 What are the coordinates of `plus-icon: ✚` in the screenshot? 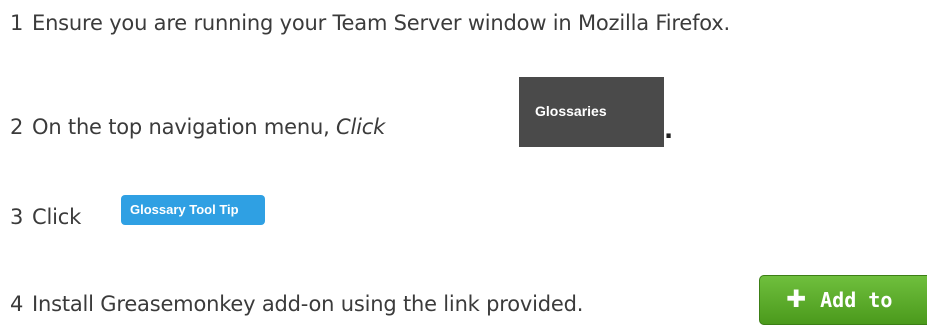 It's located at (796, 299).